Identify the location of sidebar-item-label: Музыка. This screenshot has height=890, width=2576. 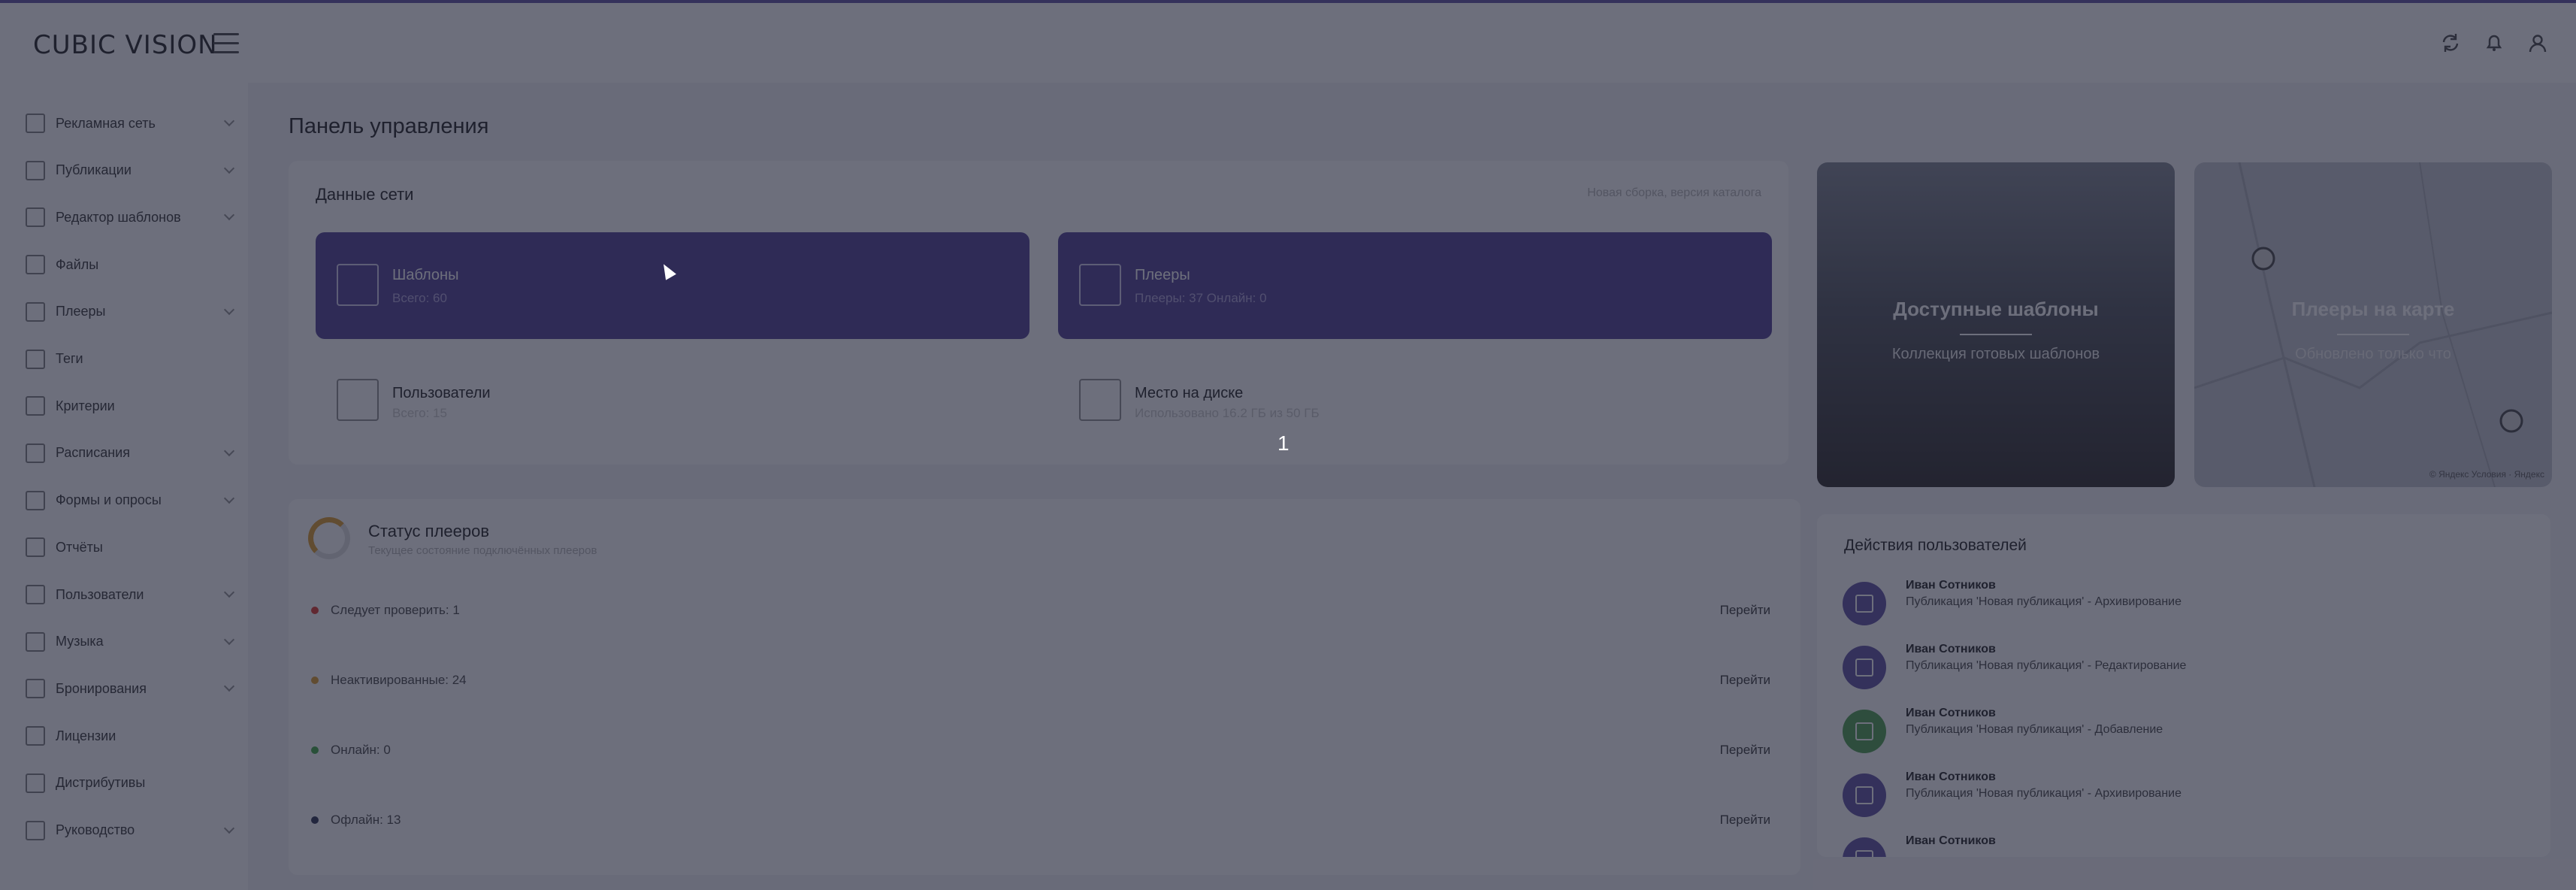
(80, 641).